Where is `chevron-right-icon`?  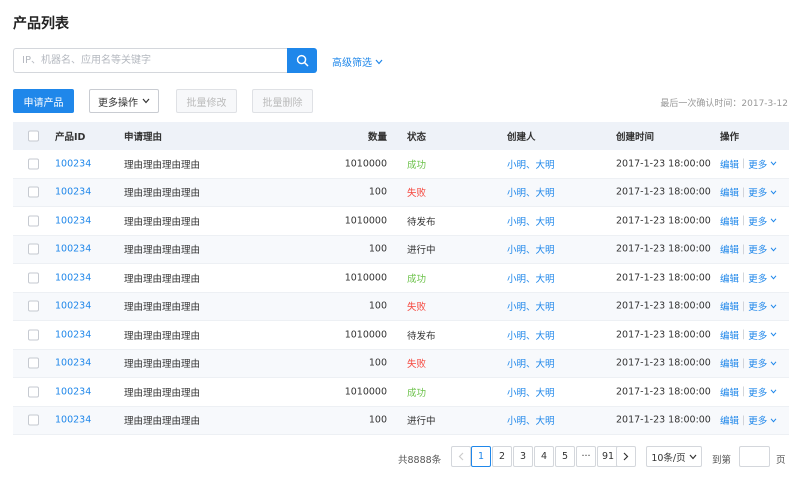 chevron-right-icon is located at coordinates (626, 456).